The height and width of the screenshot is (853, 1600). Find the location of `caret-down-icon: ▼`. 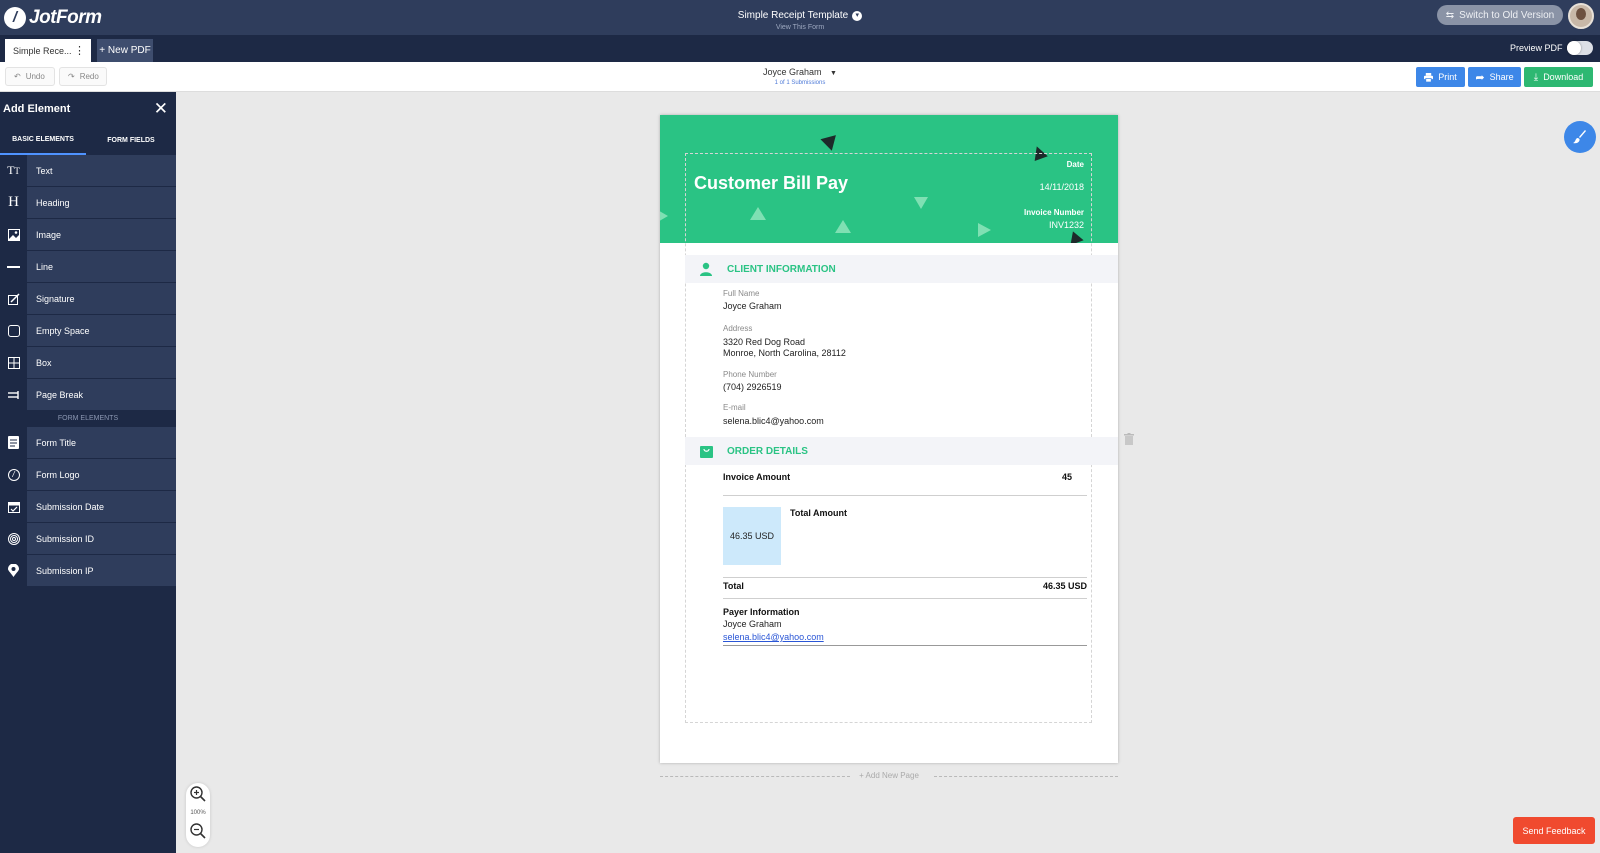

caret-down-icon: ▼ is located at coordinates (833, 73).